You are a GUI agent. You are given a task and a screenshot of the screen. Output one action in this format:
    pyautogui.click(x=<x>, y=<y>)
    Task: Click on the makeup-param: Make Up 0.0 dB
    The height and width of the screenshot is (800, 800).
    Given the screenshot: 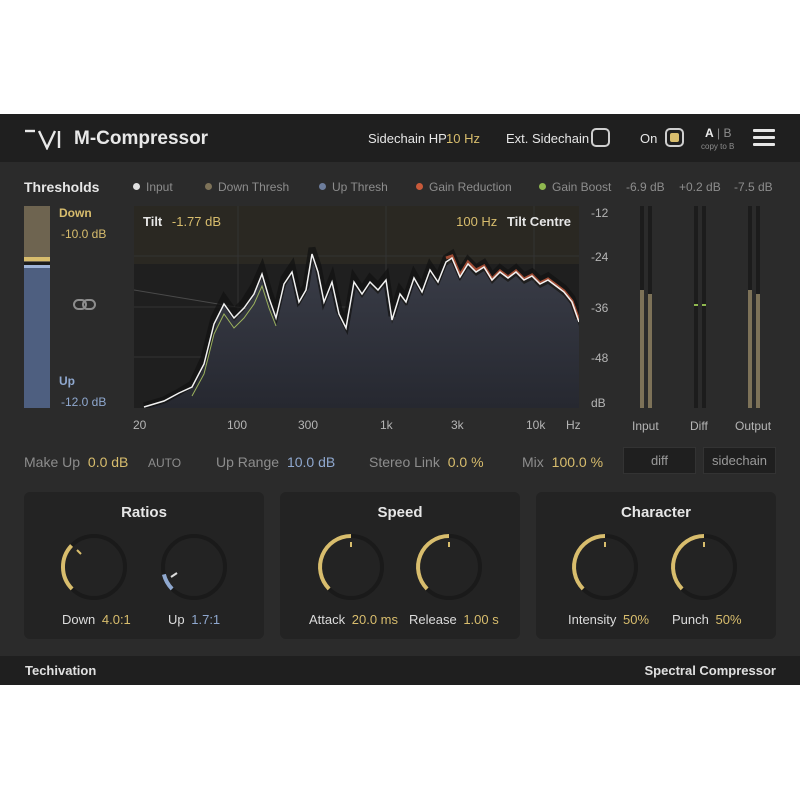 What is the action you would take?
    pyautogui.click(x=76, y=462)
    